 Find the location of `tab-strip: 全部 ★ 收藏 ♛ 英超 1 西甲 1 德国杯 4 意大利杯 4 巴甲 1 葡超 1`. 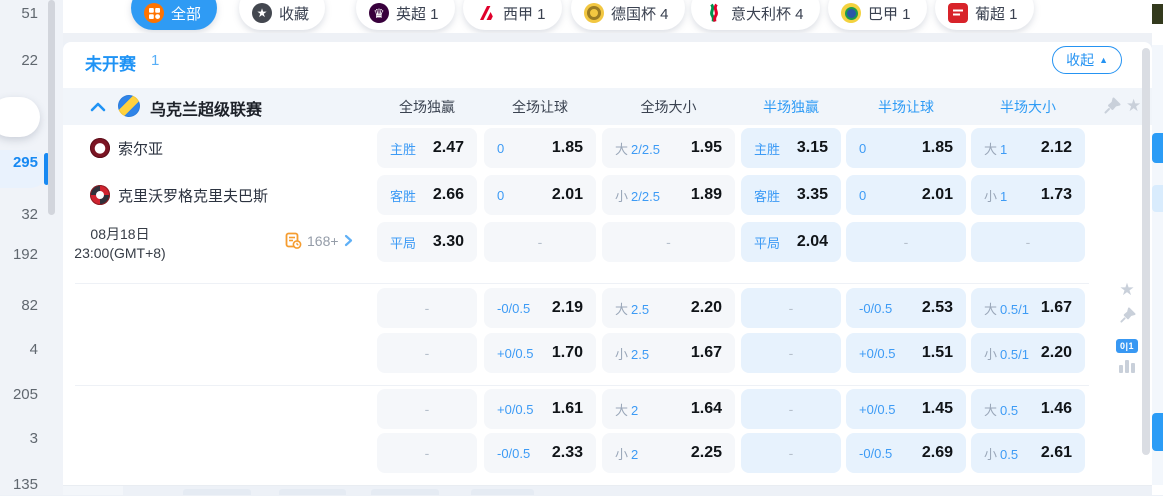

tab-strip: 全部 ★ 收藏 ♛ 英超 1 西甲 1 德国杯 4 意大利杯 4 巴甲 1 葡超 1 is located at coordinates (607, 16).